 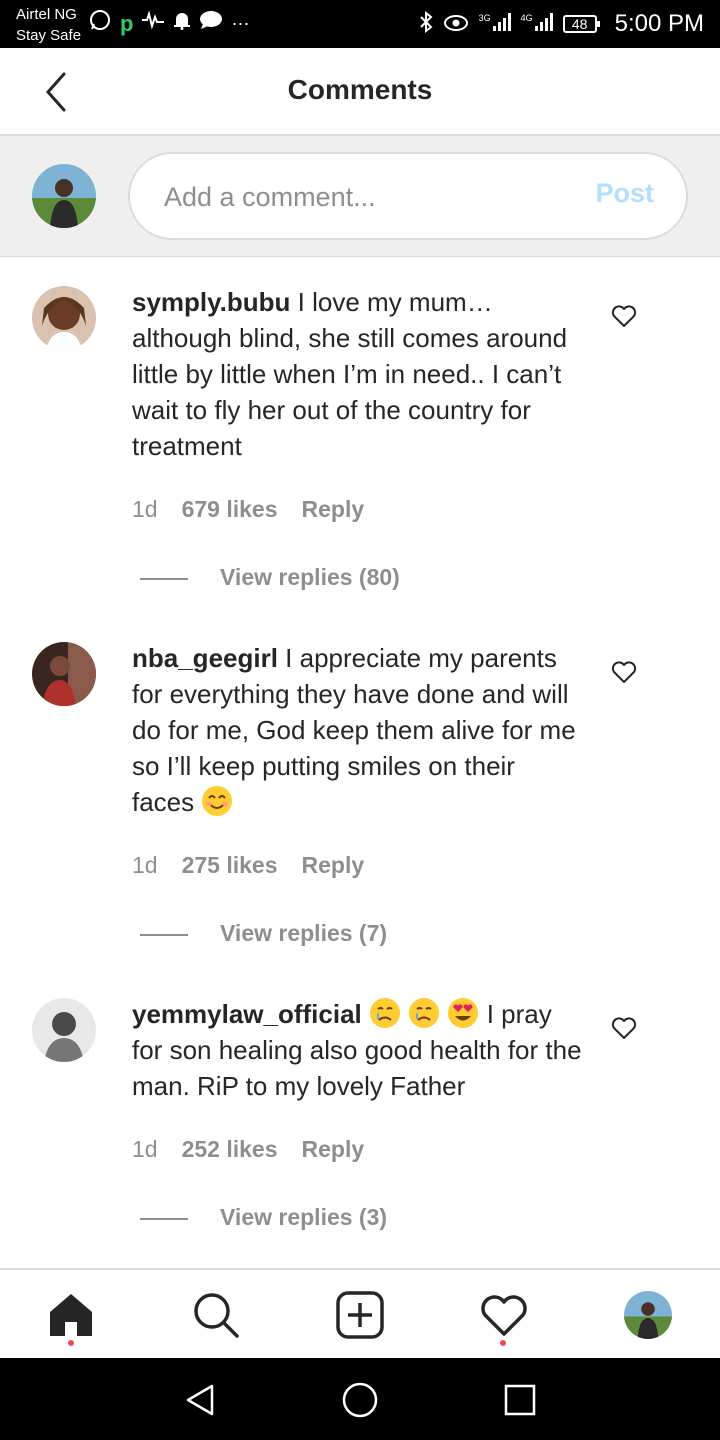 I want to click on notification-icons: p ⋯, so click(x=168, y=24).